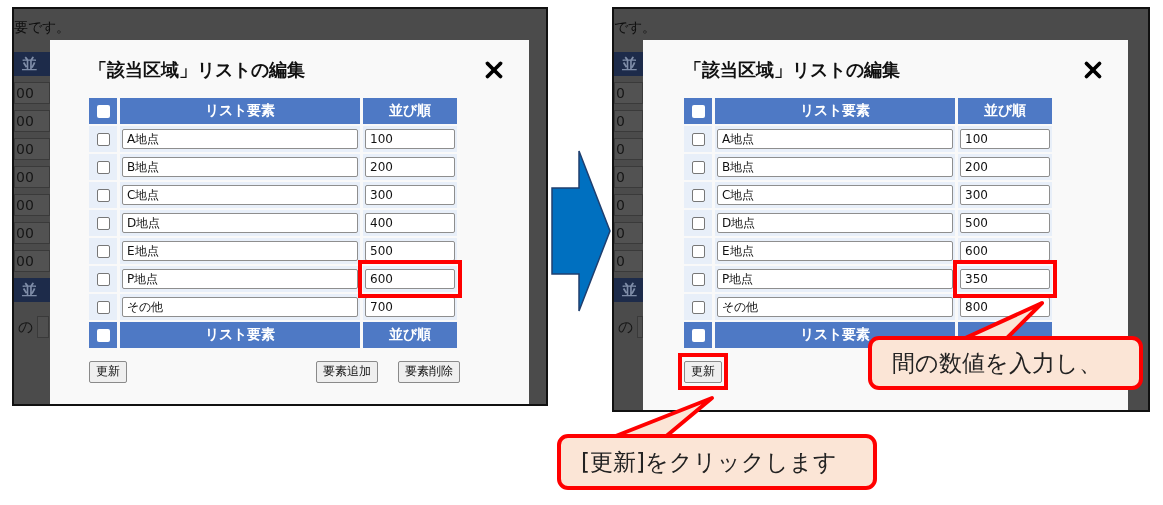 This screenshot has width=1163, height=505. I want to click on order-field: 350, so click(1005, 279).